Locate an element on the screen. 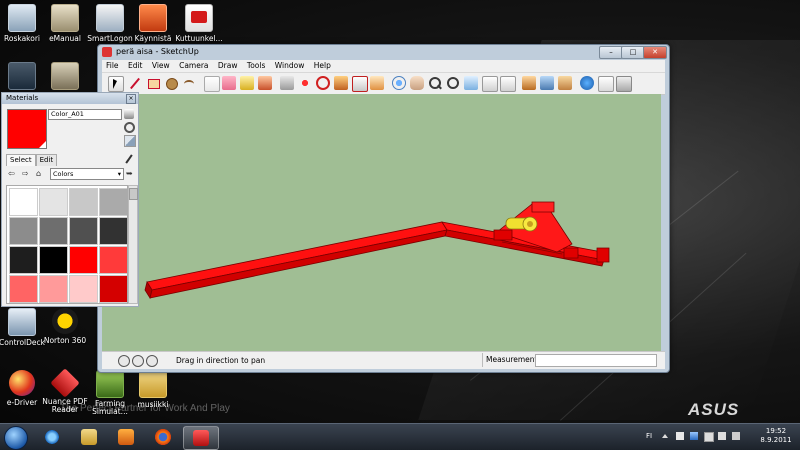 This screenshot has height=450, width=800. current-material-swatch is located at coordinates (27, 129).